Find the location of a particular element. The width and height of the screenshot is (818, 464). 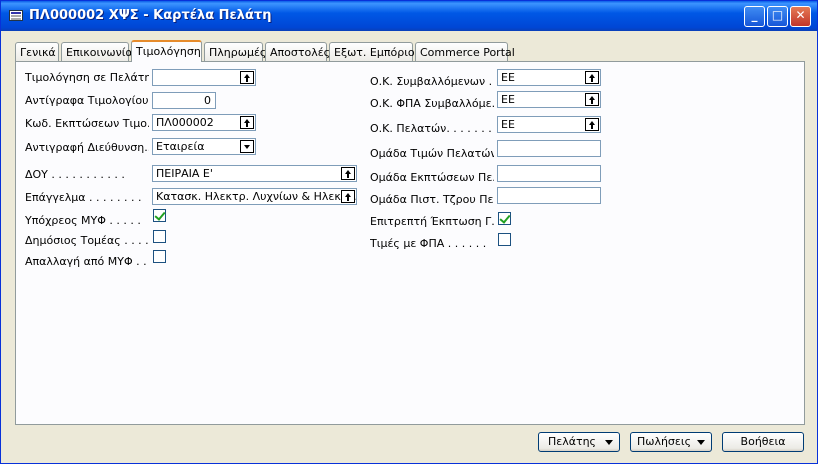

close-button: ✕ is located at coordinates (800, 16).